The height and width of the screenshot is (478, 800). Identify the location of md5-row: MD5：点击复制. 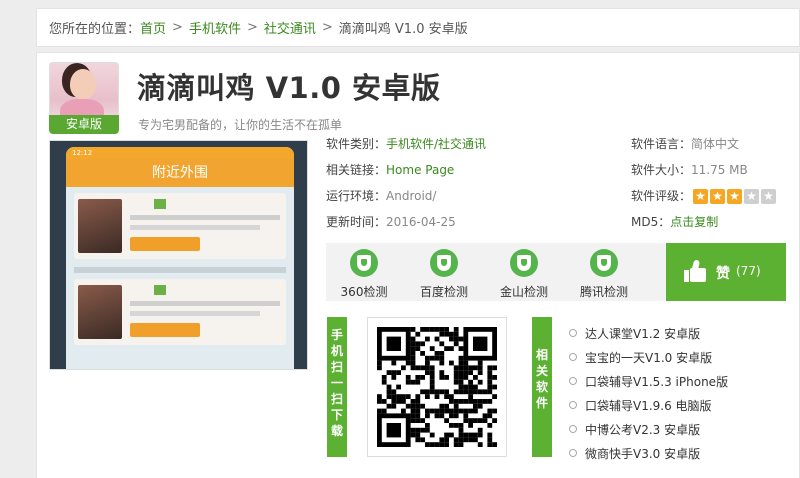
(674, 221).